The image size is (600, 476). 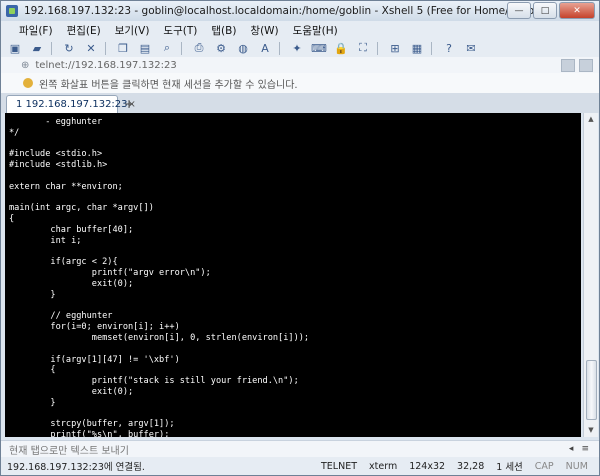 I want to click on layout-icon: ▦, so click(x=417, y=48).